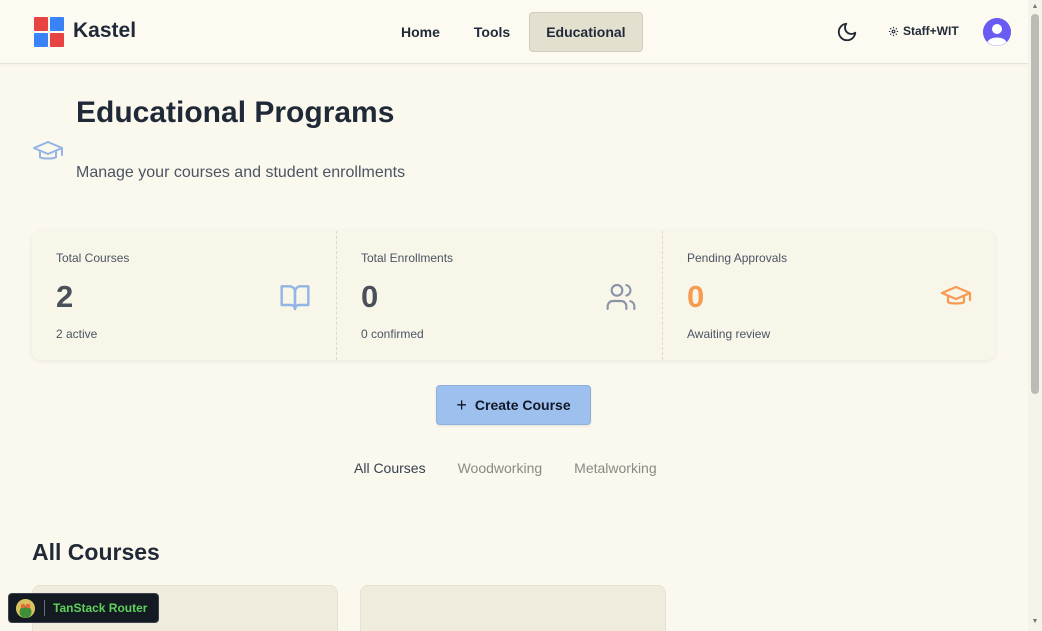 The height and width of the screenshot is (631, 1042). Describe the element at coordinates (1035, 204) in the screenshot. I see `scroll-thumb` at that location.